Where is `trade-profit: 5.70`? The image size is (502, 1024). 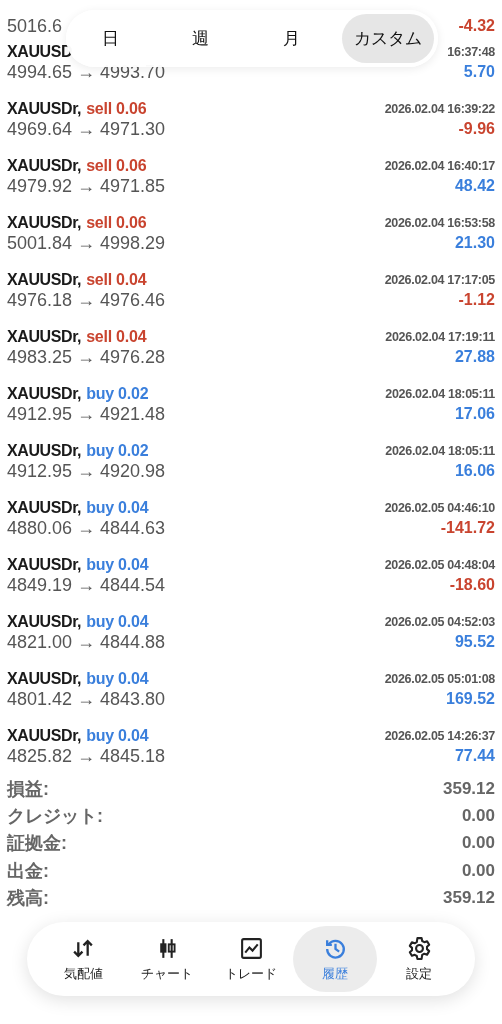 trade-profit: 5.70 is located at coordinates (479, 72).